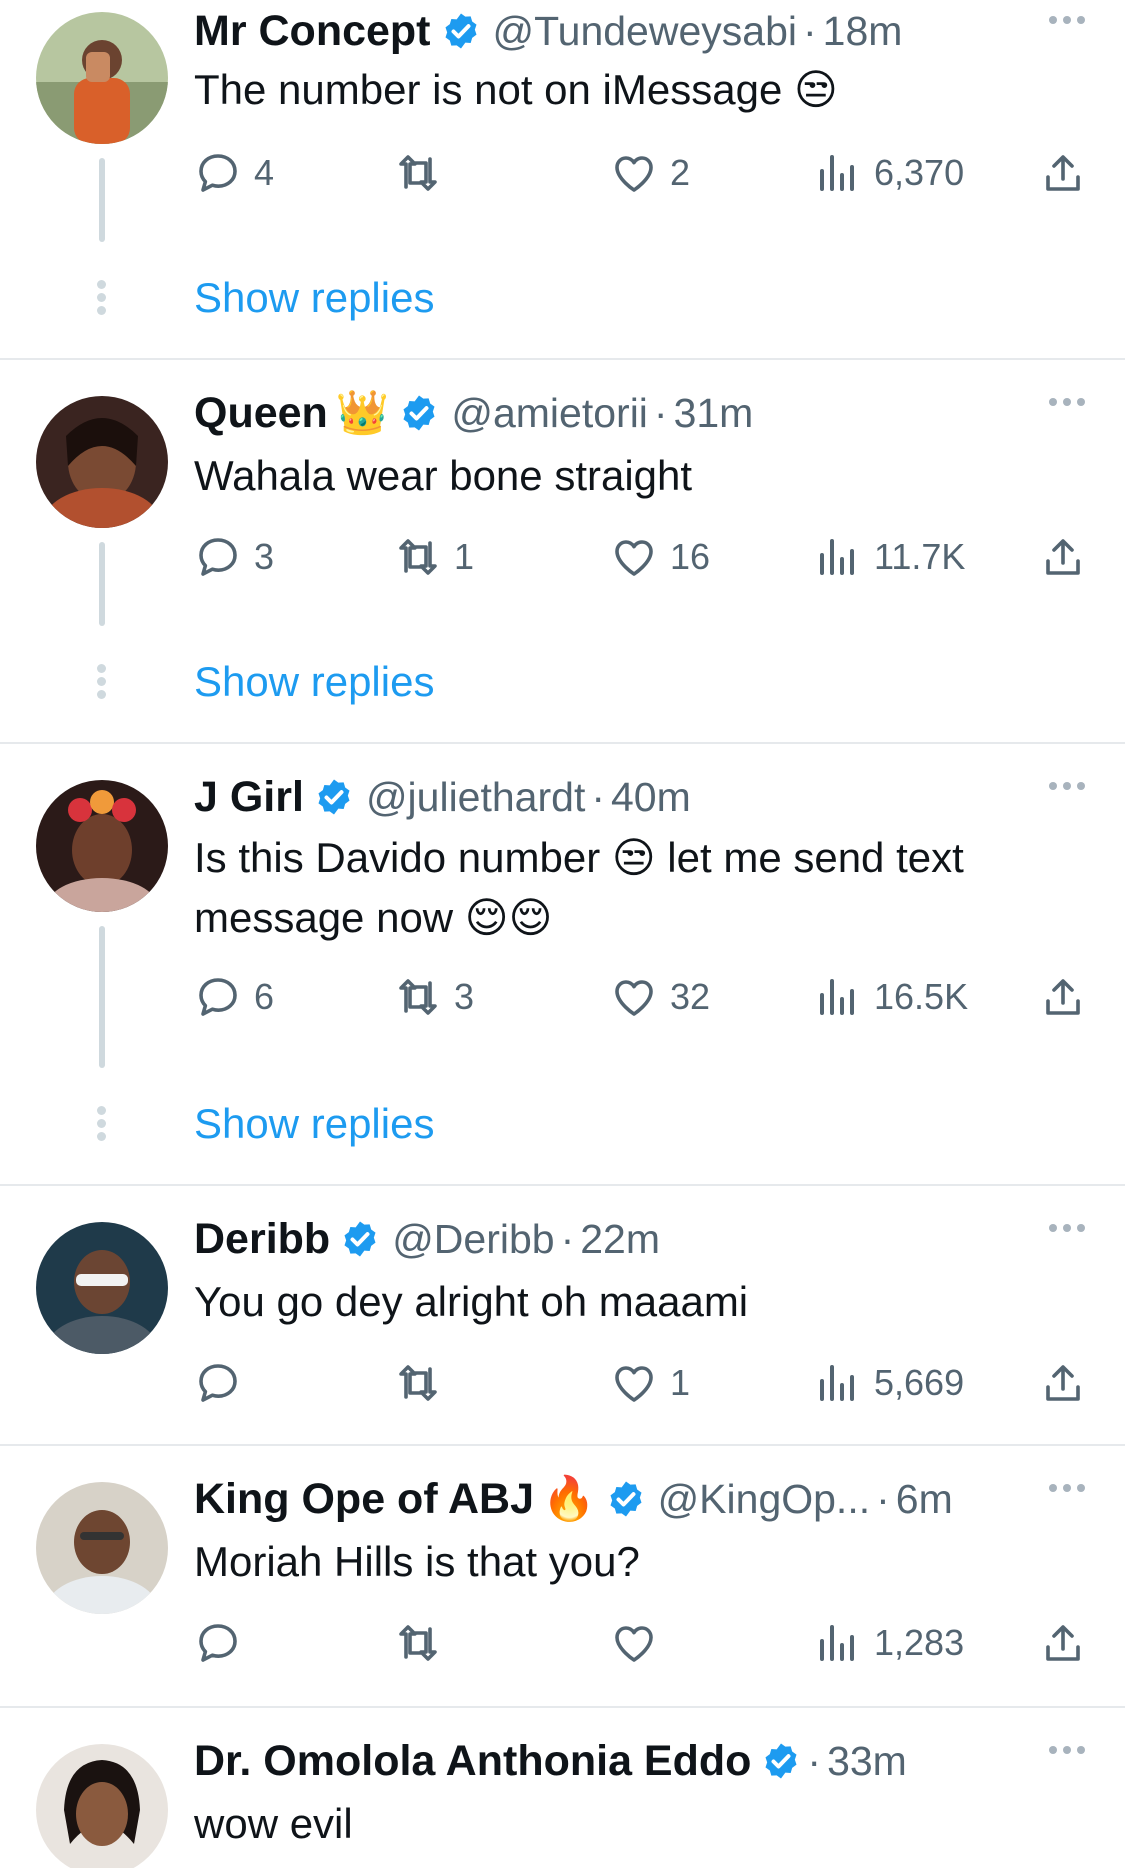  I want to click on views-count: 5,669, so click(919, 1382).